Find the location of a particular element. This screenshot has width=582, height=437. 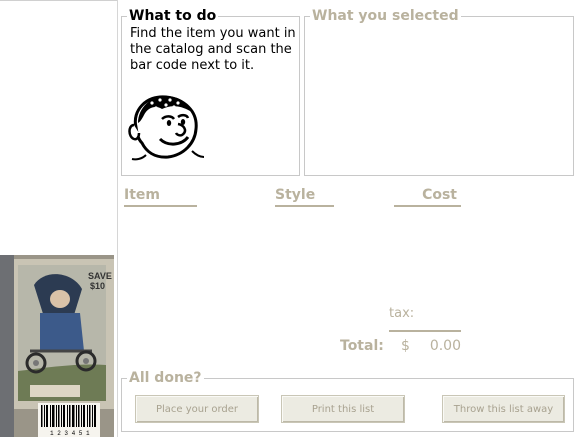

svg-text: $10 is located at coordinates (97, 286).